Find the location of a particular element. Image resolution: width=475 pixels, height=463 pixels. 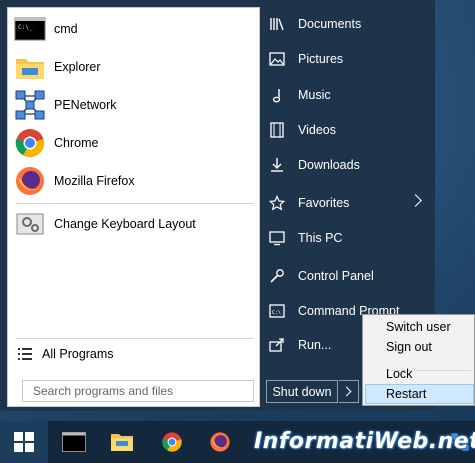

program-label: Explorer is located at coordinates (77, 67).